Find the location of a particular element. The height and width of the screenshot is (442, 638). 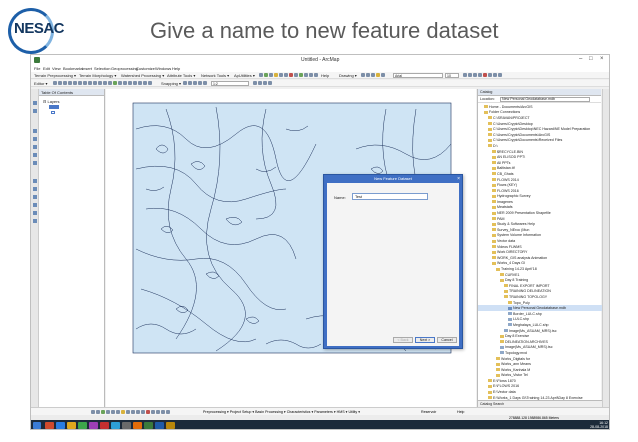

arcmap-app-icon is located at coordinates (37, 60).